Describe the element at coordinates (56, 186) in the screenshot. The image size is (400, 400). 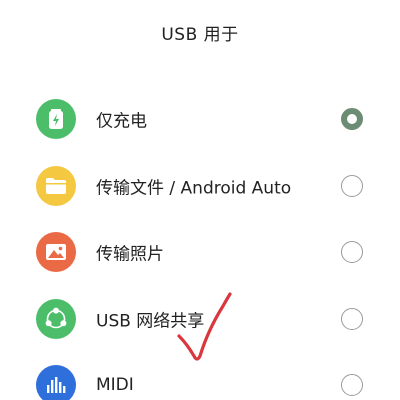
I see `folder-icon` at that location.